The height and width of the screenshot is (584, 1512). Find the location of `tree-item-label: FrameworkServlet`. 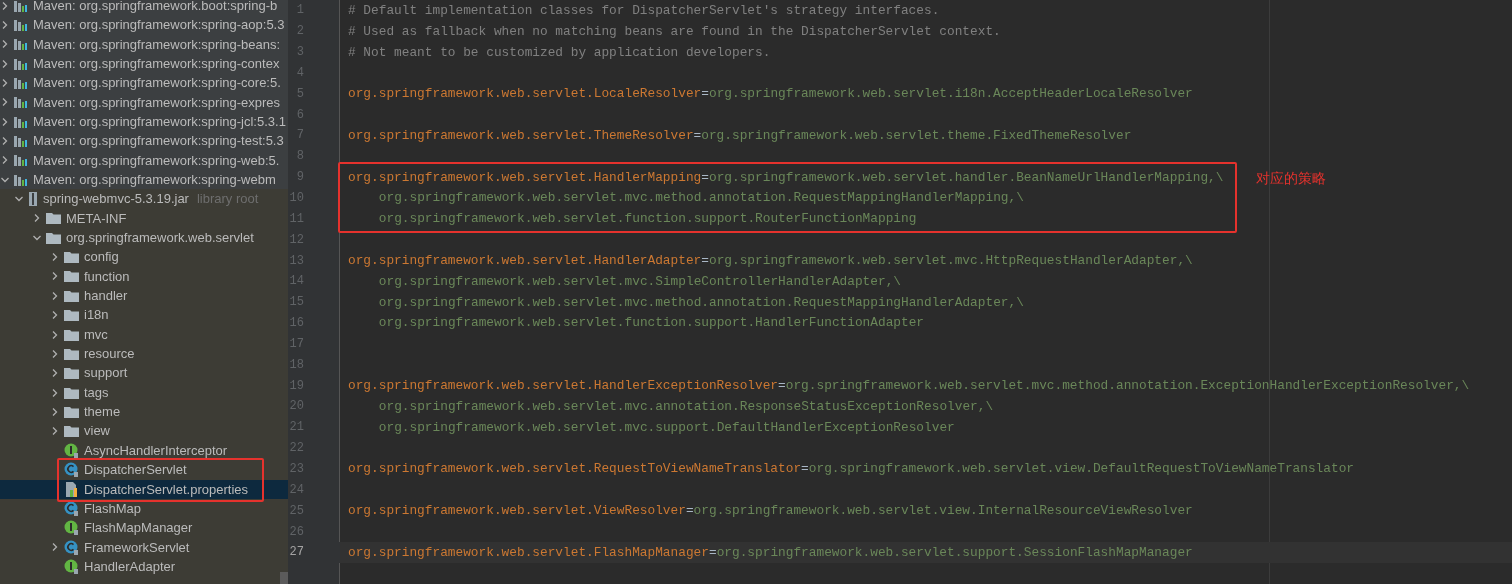

tree-item-label: FrameworkServlet is located at coordinates (137, 547).